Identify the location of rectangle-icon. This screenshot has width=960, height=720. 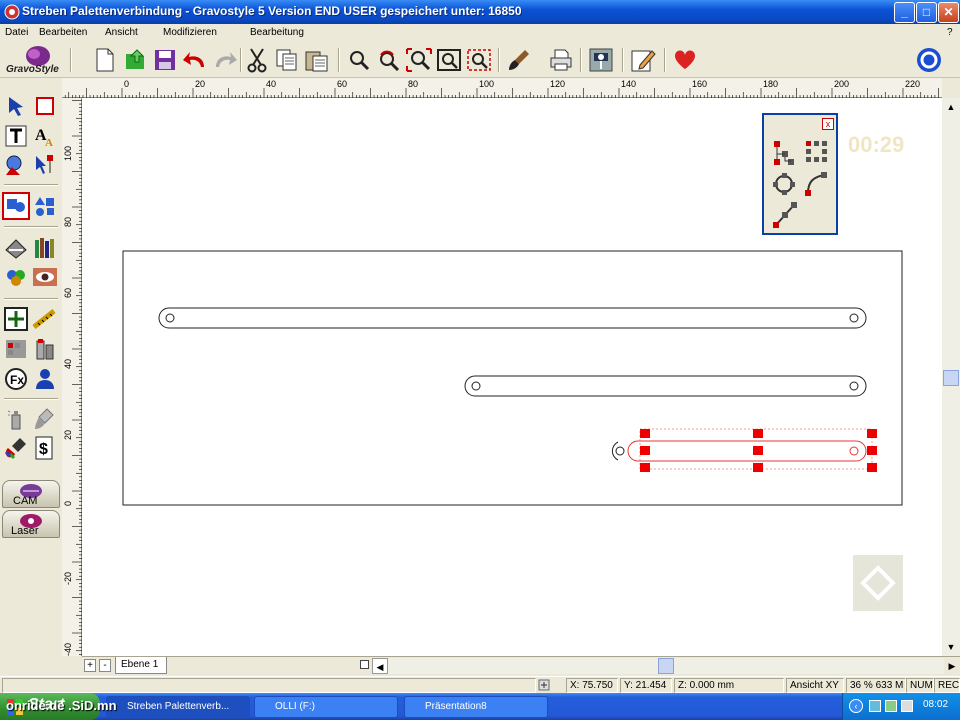
(45, 106).